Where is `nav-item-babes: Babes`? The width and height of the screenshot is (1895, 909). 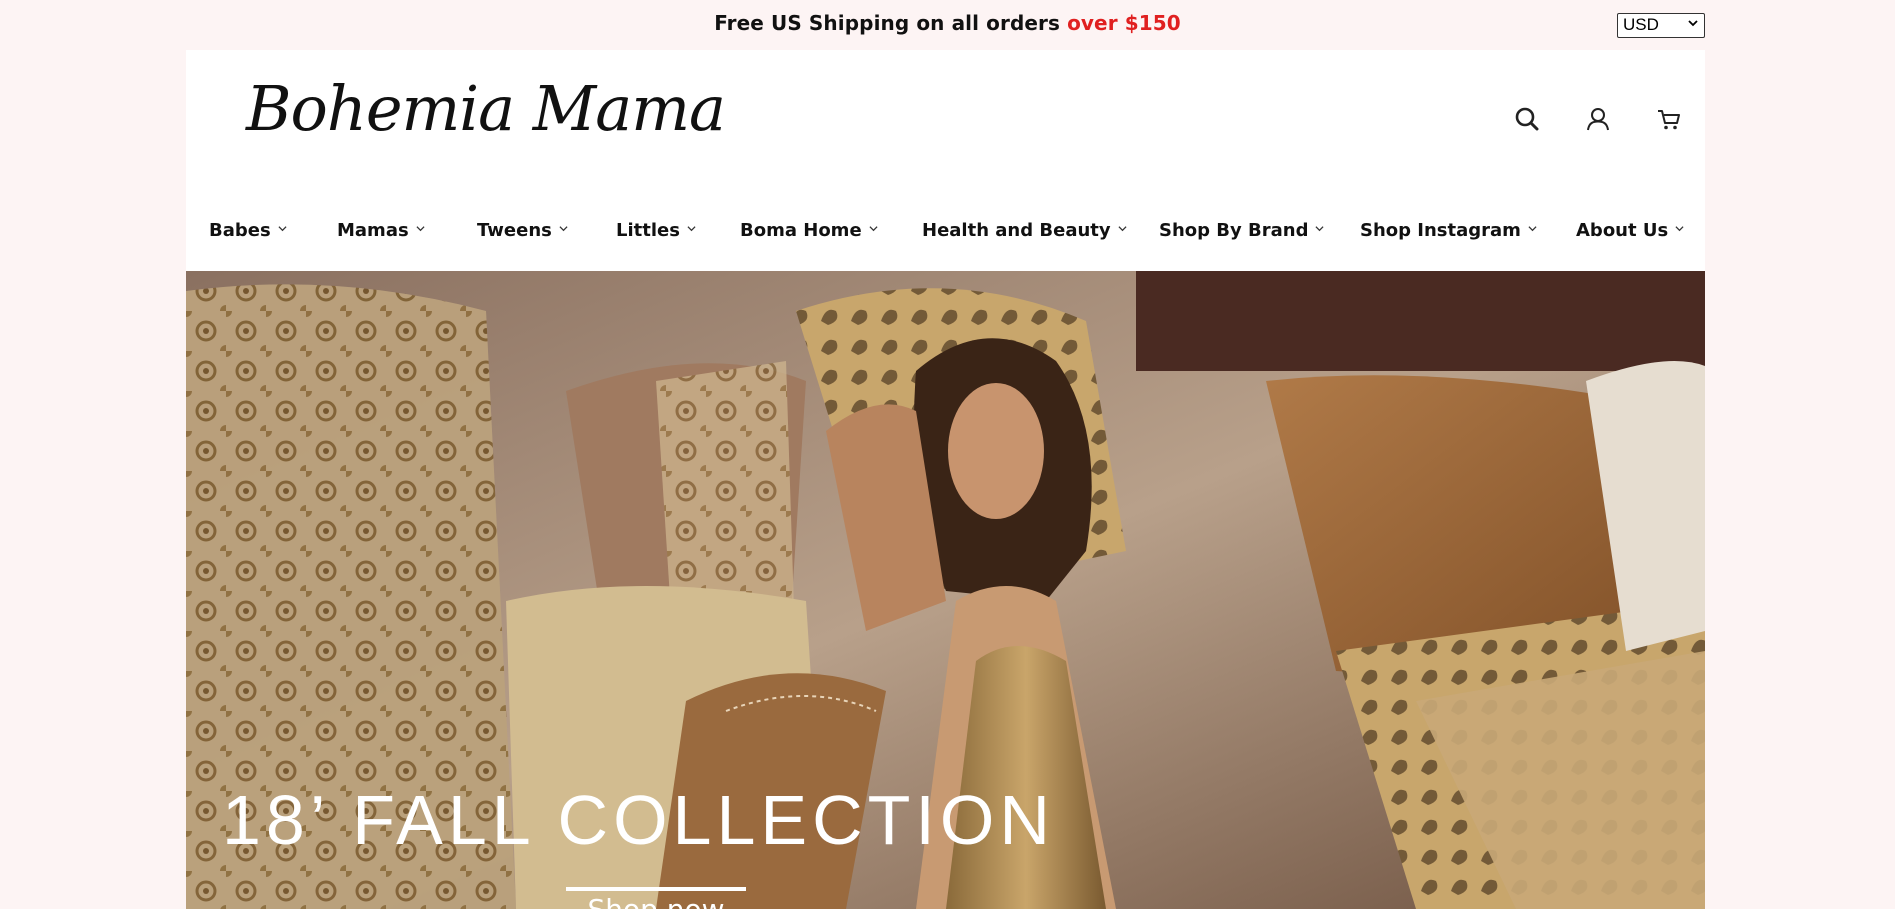
nav-item-babes: Babes is located at coordinates (248, 230).